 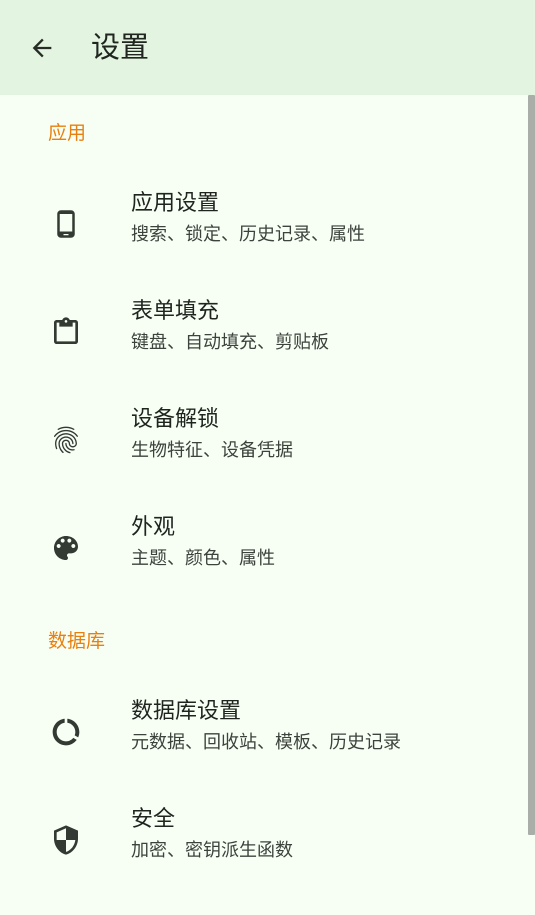 I want to click on settings-item-device-unlock: 设备解锁 生物特征、设备凭据, so click(x=264, y=440).